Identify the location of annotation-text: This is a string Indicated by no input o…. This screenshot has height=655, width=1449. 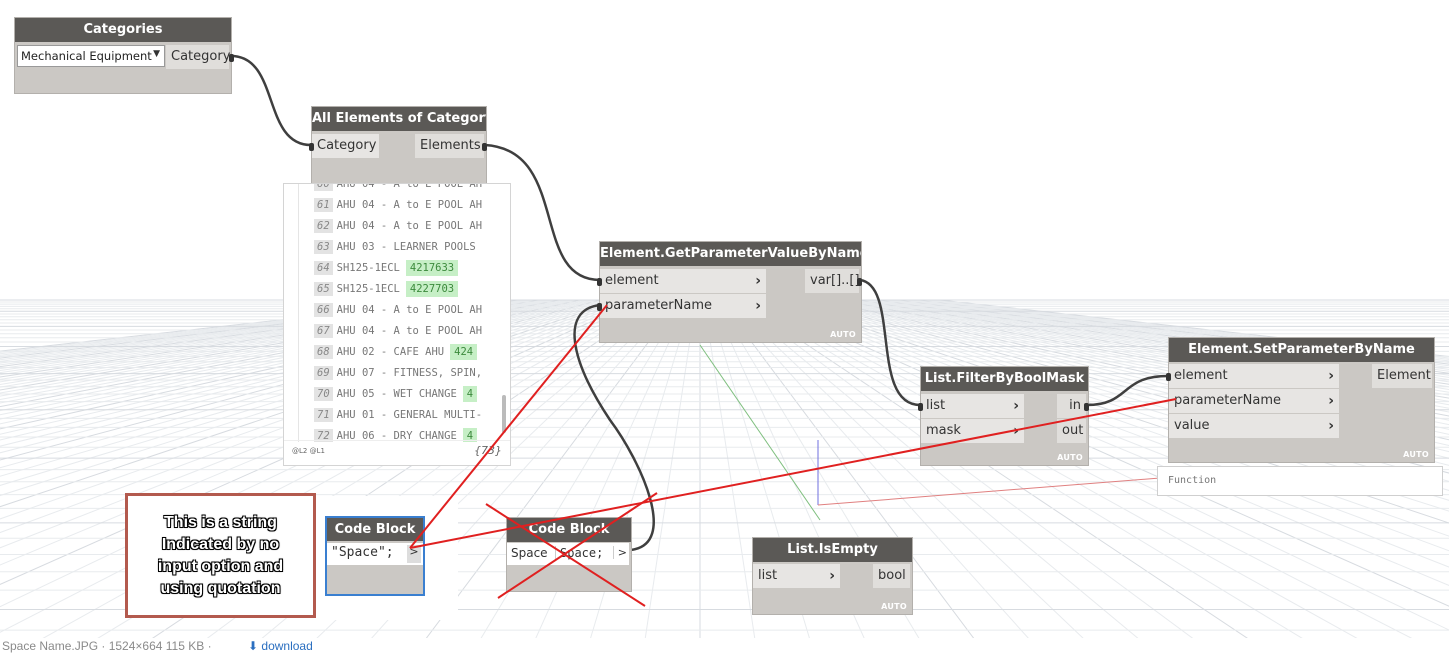
(220, 555).